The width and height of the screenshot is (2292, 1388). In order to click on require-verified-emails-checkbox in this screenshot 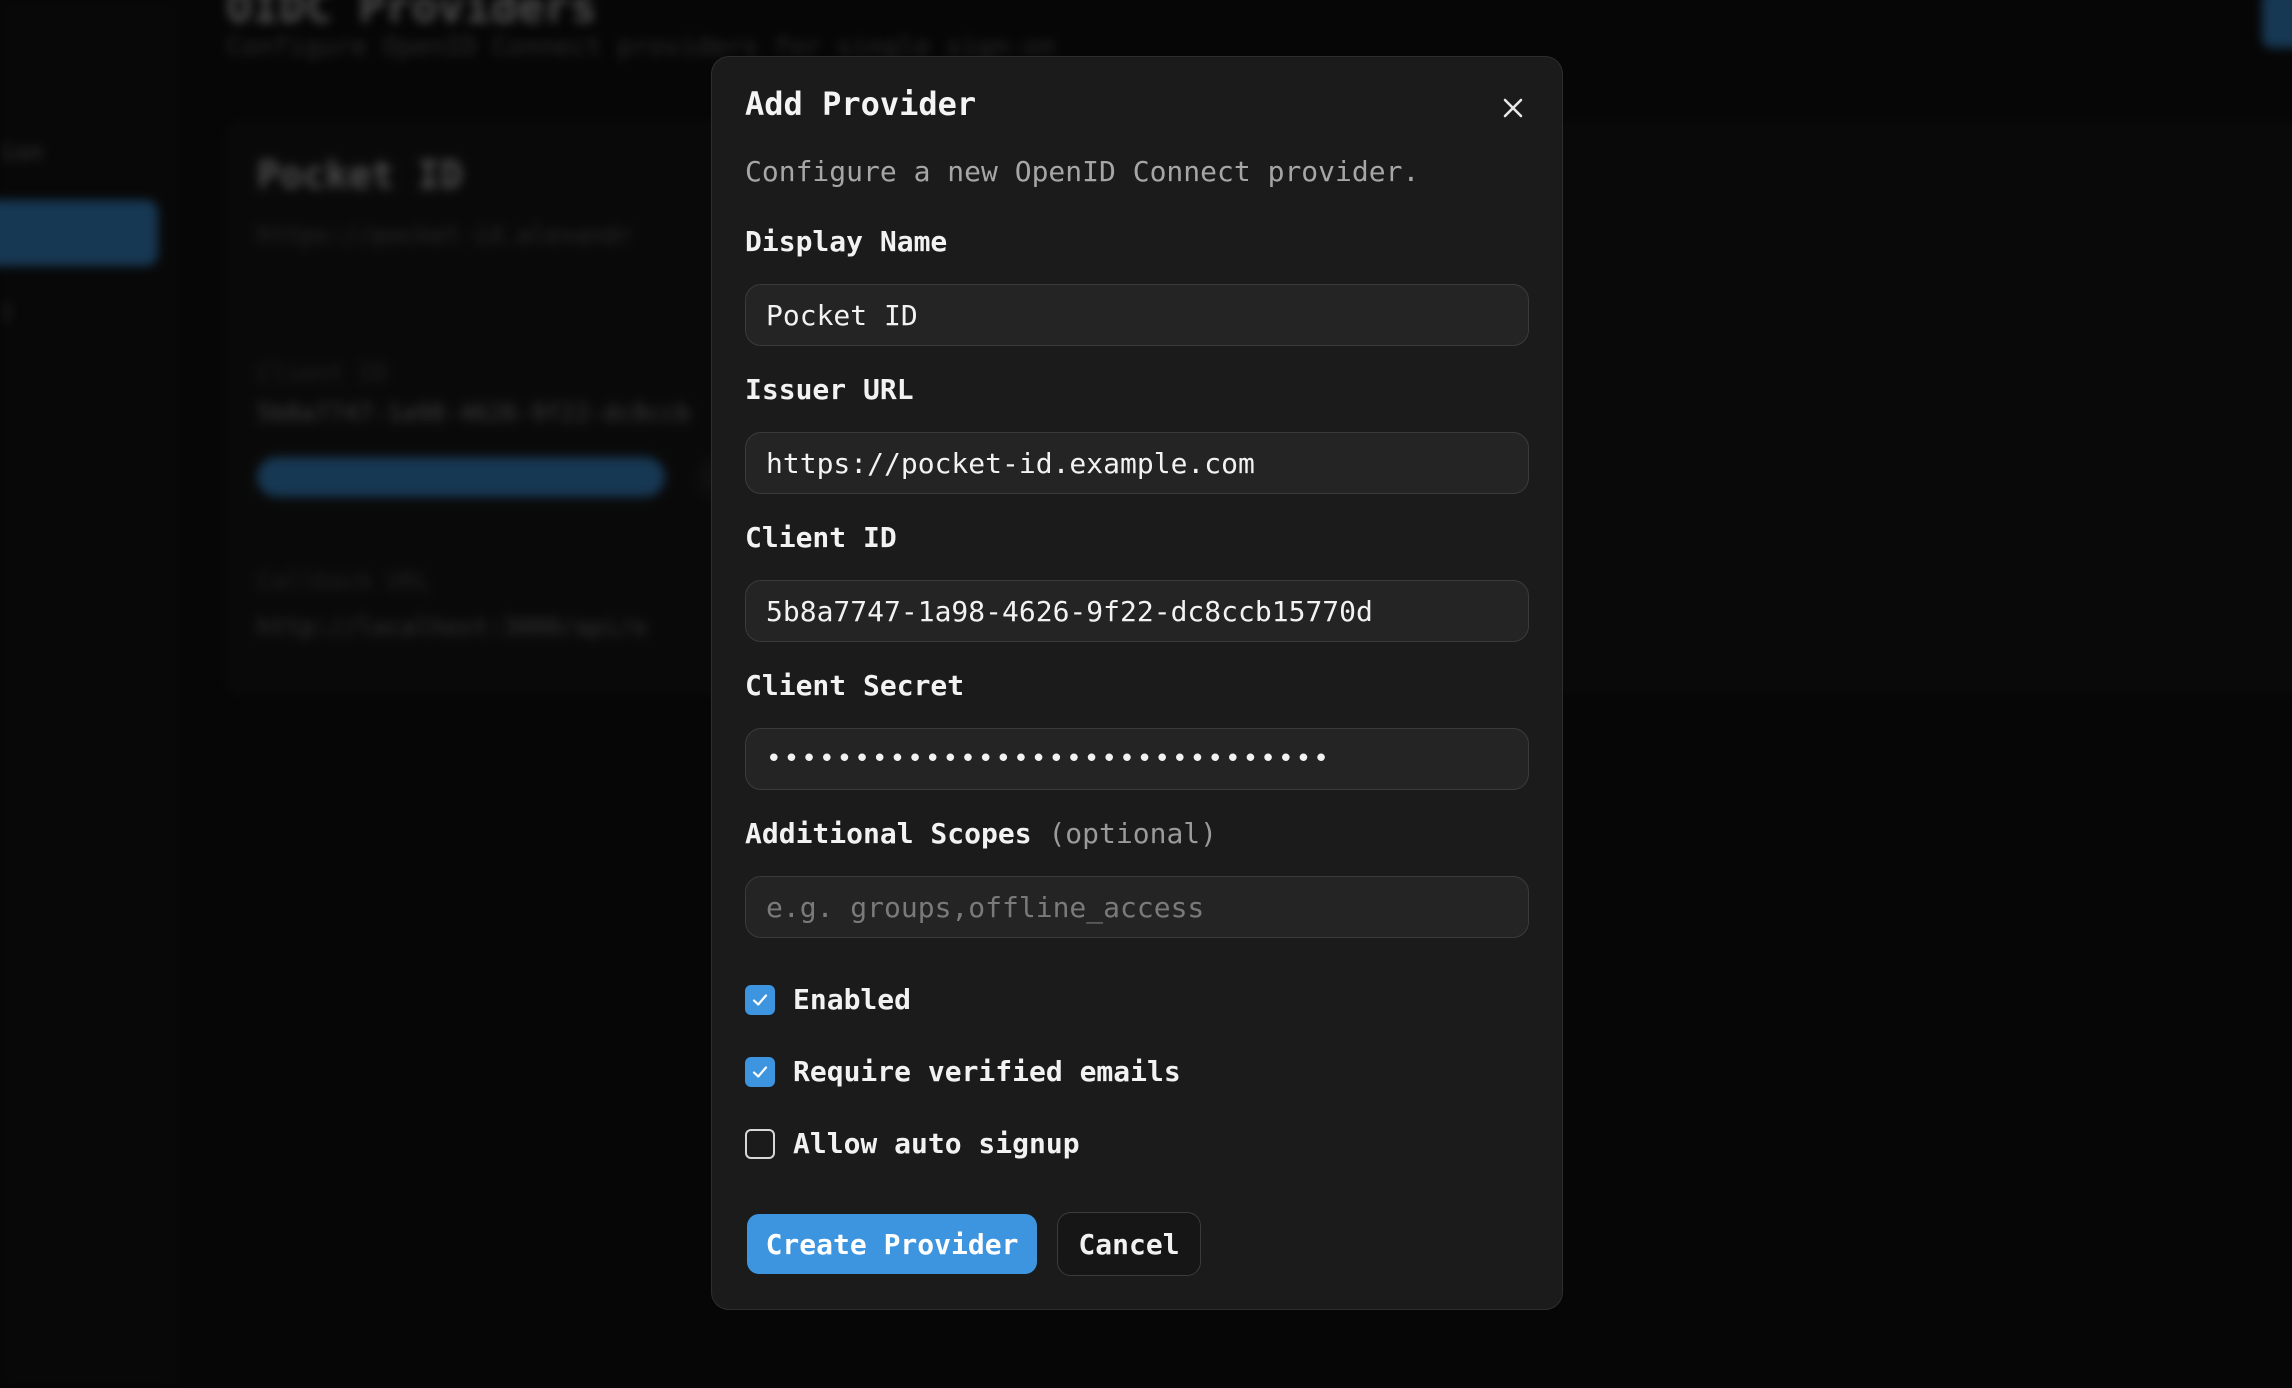, I will do `click(760, 1071)`.